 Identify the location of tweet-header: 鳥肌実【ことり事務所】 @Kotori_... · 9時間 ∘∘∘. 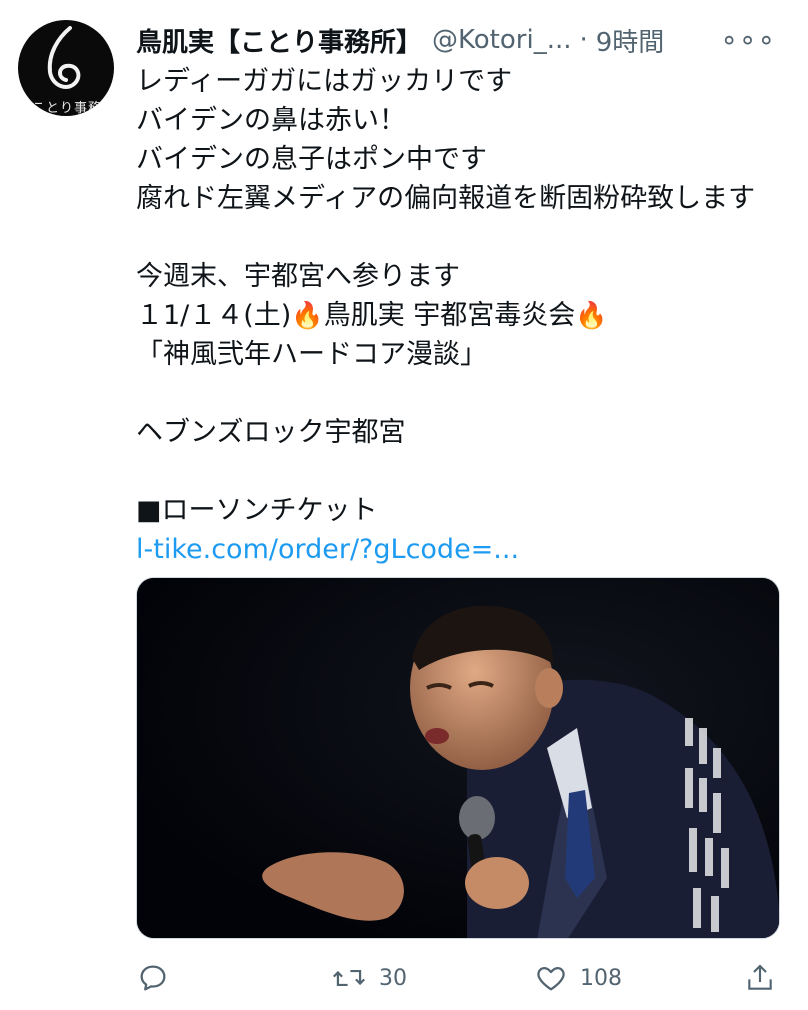
(462, 40).